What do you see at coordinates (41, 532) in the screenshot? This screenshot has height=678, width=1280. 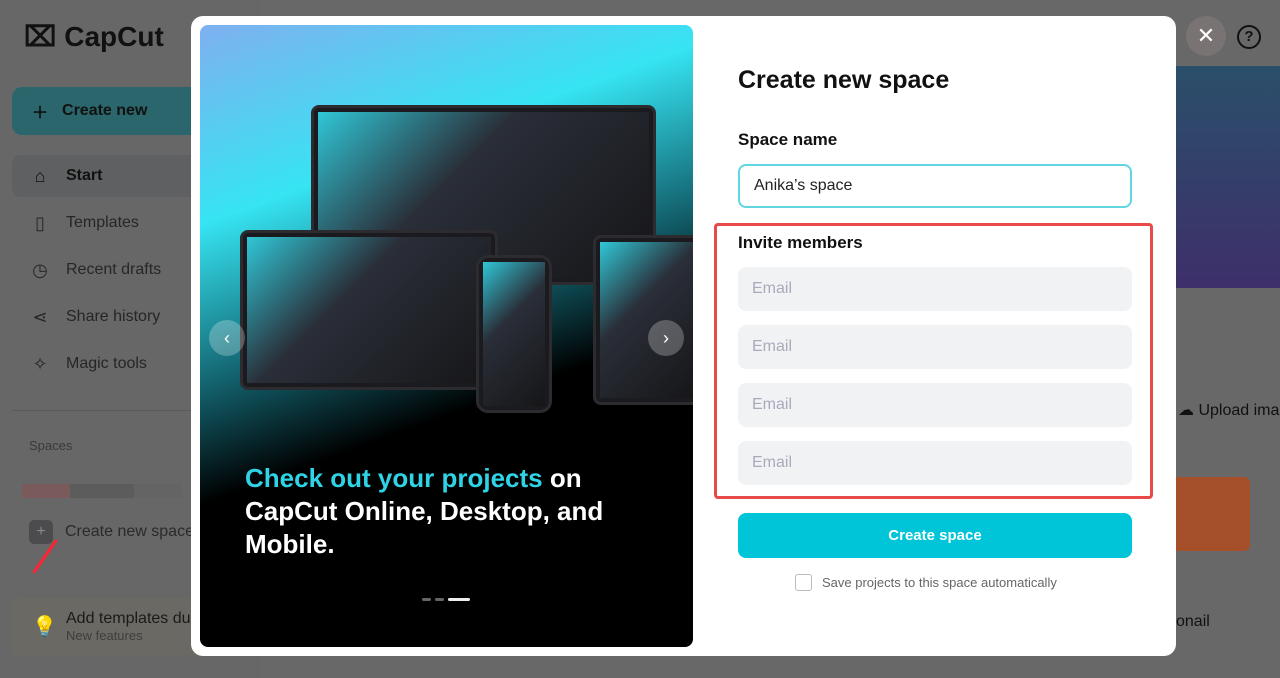 I see `plus-icon: +` at bounding box center [41, 532].